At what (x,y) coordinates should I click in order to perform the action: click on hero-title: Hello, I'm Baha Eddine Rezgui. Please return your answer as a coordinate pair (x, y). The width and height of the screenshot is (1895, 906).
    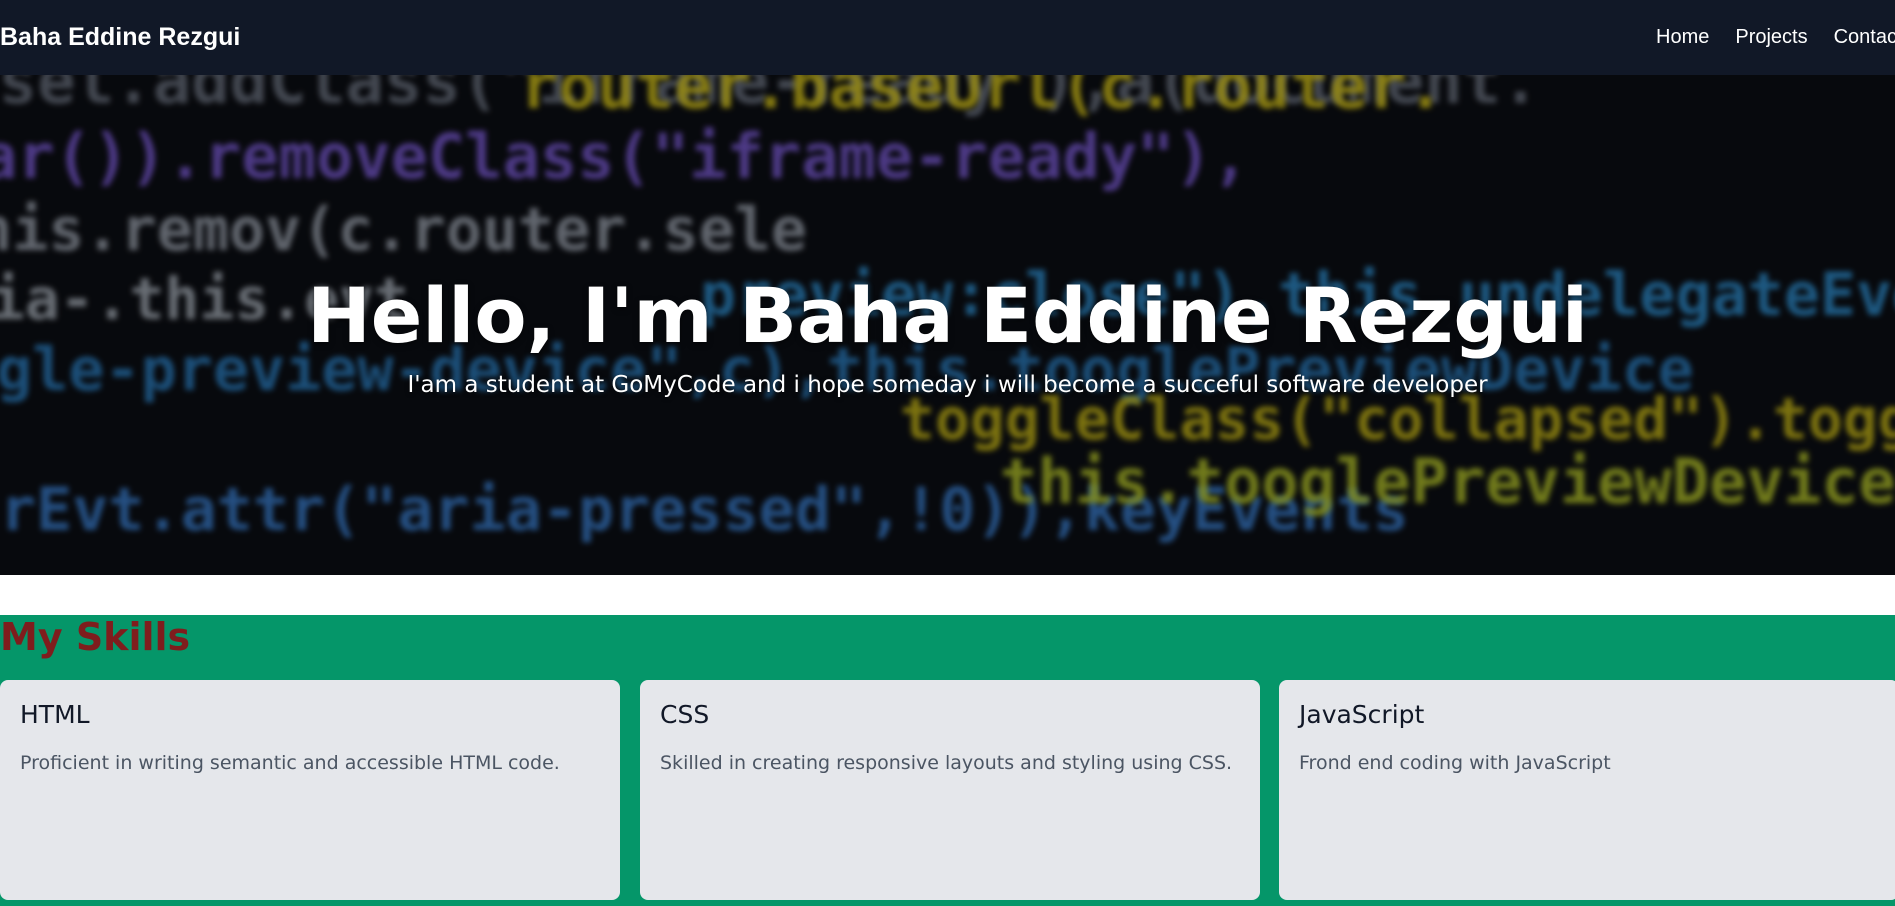
    Looking at the image, I should click on (947, 315).